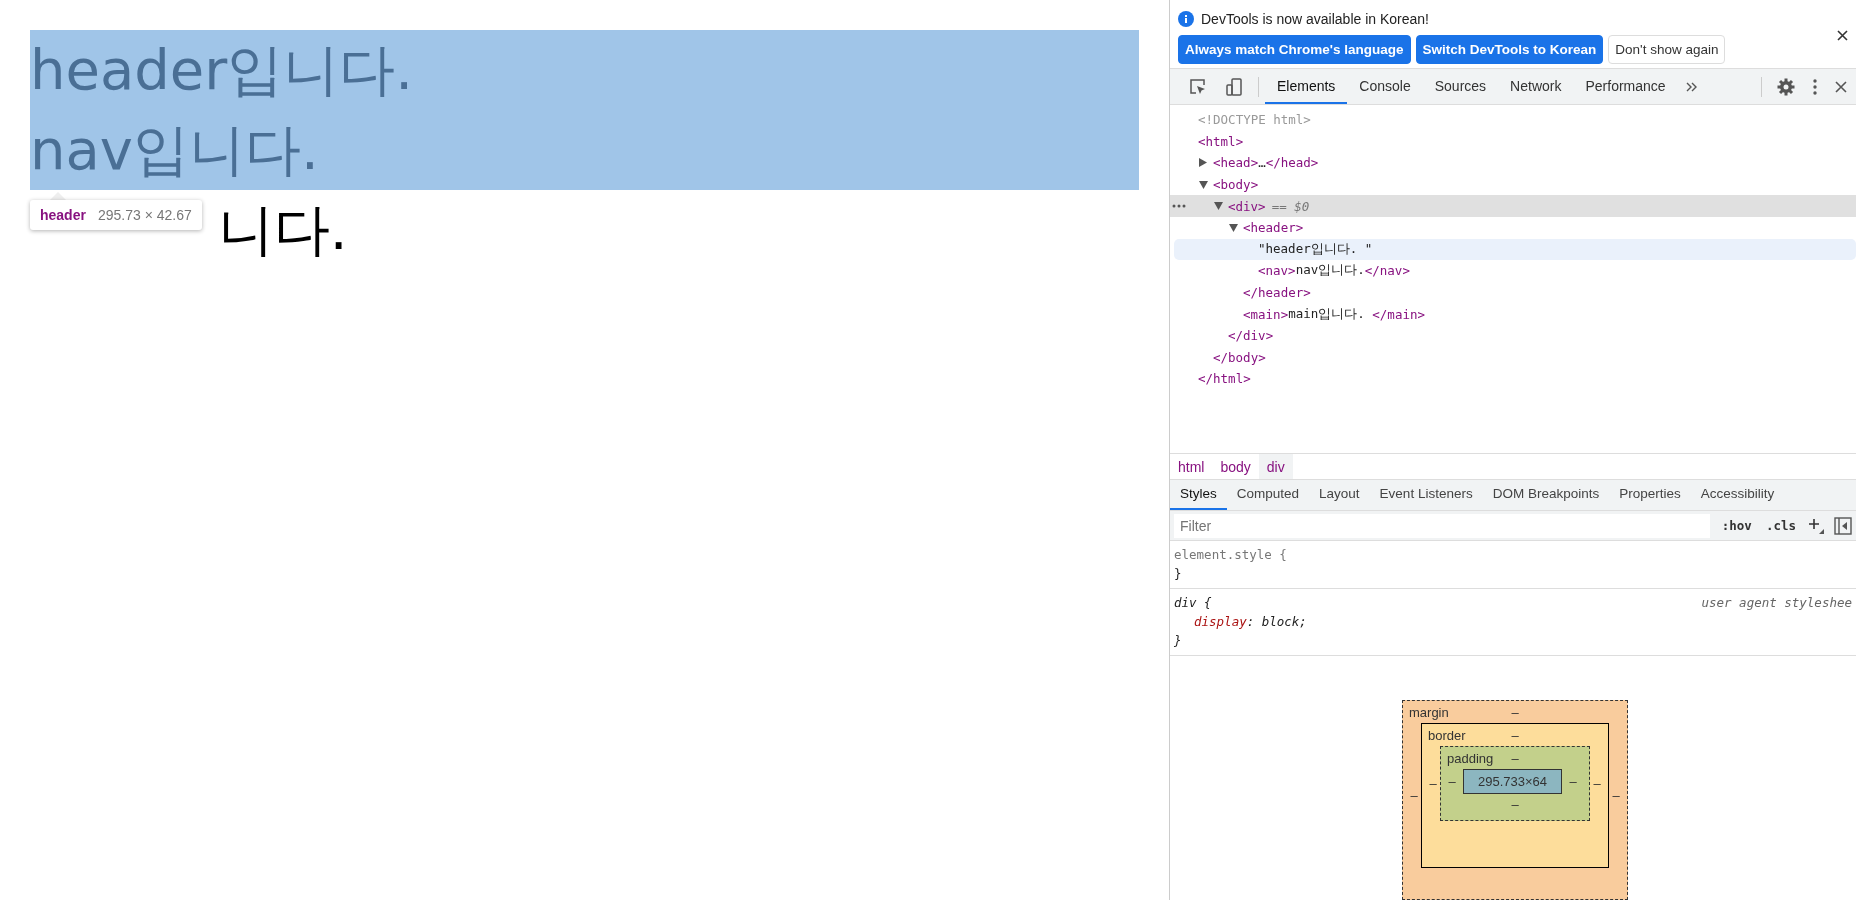 The height and width of the screenshot is (900, 1856). What do you see at coordinates (1387, 271) in the screenshot?
I see `dom-closing-tag: </nav>` at bounding box center [1387, 271].